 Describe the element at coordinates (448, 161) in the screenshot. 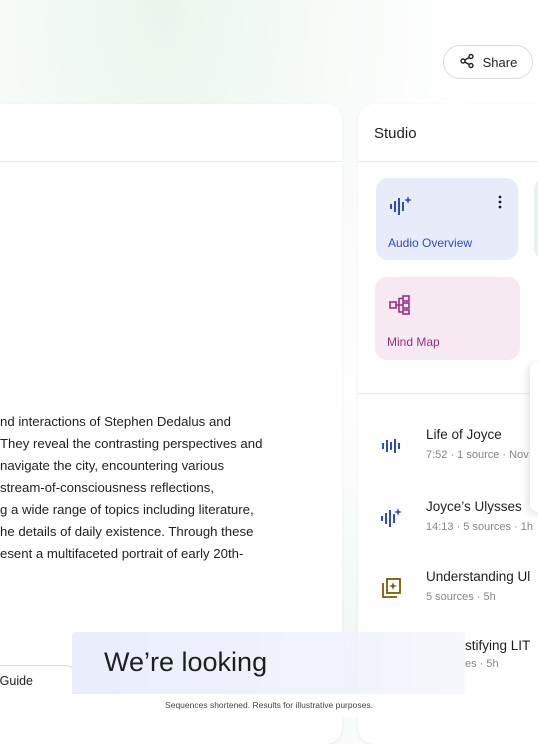

I see `studio-header-divider` at that location.